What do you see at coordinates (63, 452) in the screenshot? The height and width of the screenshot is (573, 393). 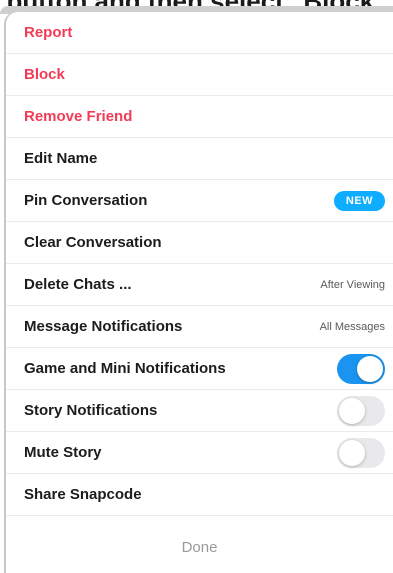 I see `menu-item-label: Mute Story` at bounding box center [63, 452].